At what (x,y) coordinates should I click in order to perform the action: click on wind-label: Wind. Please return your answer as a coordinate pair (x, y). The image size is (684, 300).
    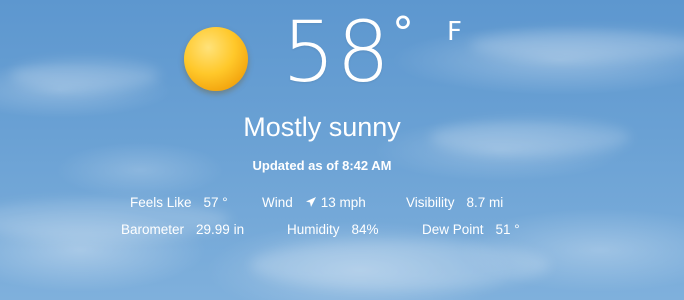
    Looking at the image, I should click on (277, 202).